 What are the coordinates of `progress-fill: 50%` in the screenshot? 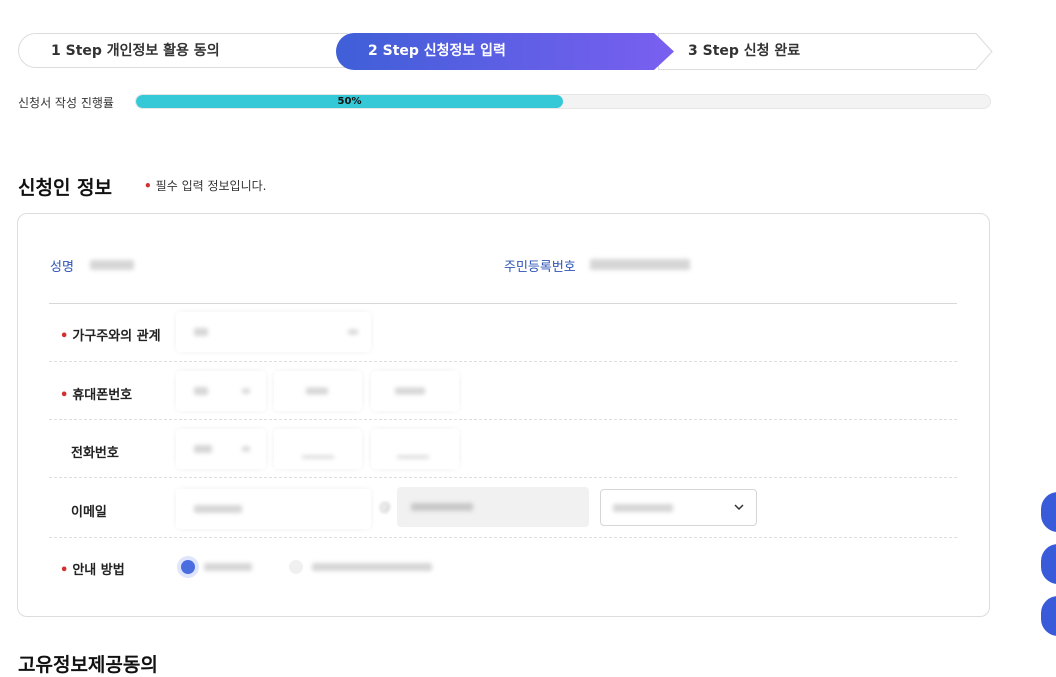 It's located at (349, 101).